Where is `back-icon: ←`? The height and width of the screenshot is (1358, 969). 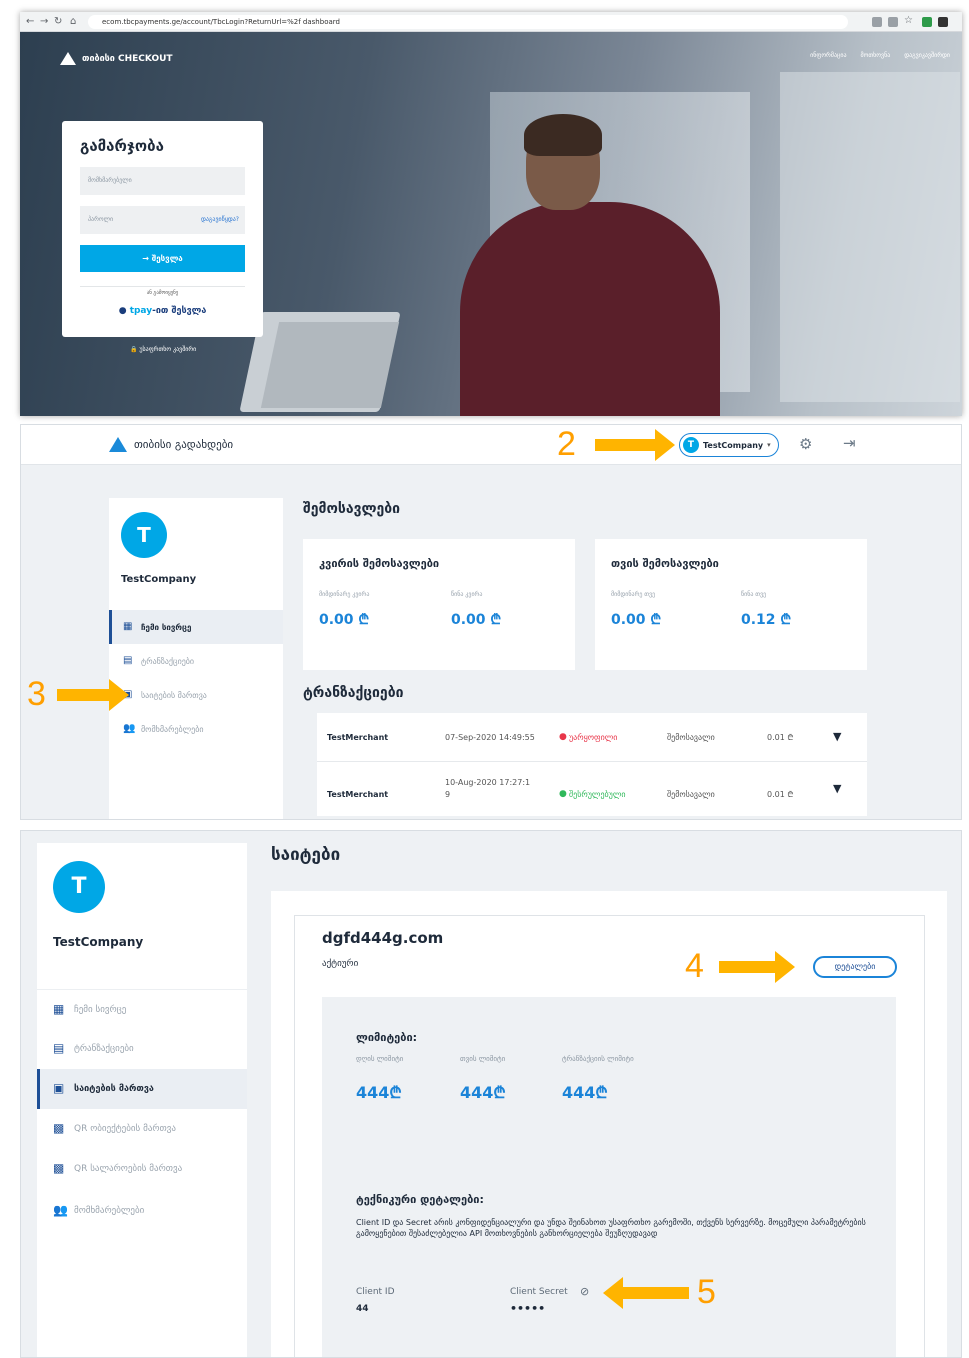 back-icon: ← is located at coordinates (30, 22).